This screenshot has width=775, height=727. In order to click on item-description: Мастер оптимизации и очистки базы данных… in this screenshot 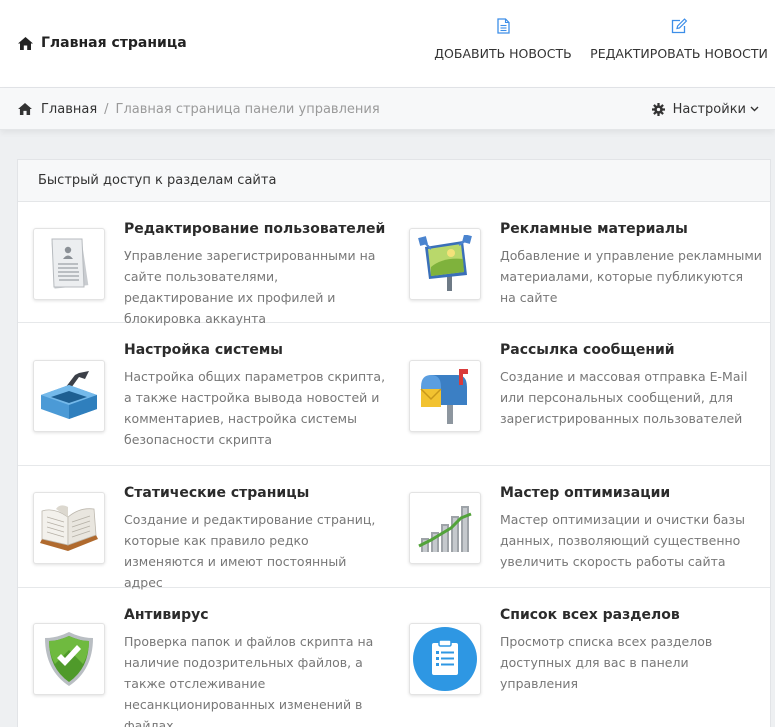, I will do `click(622, 540)`.